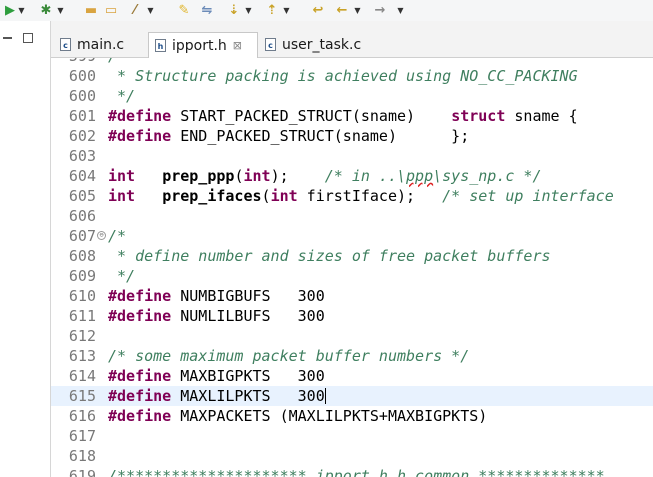 The image size is (653, 477). I want to click on code-token: NUMBIGBUFS 300, so click(248, 296).